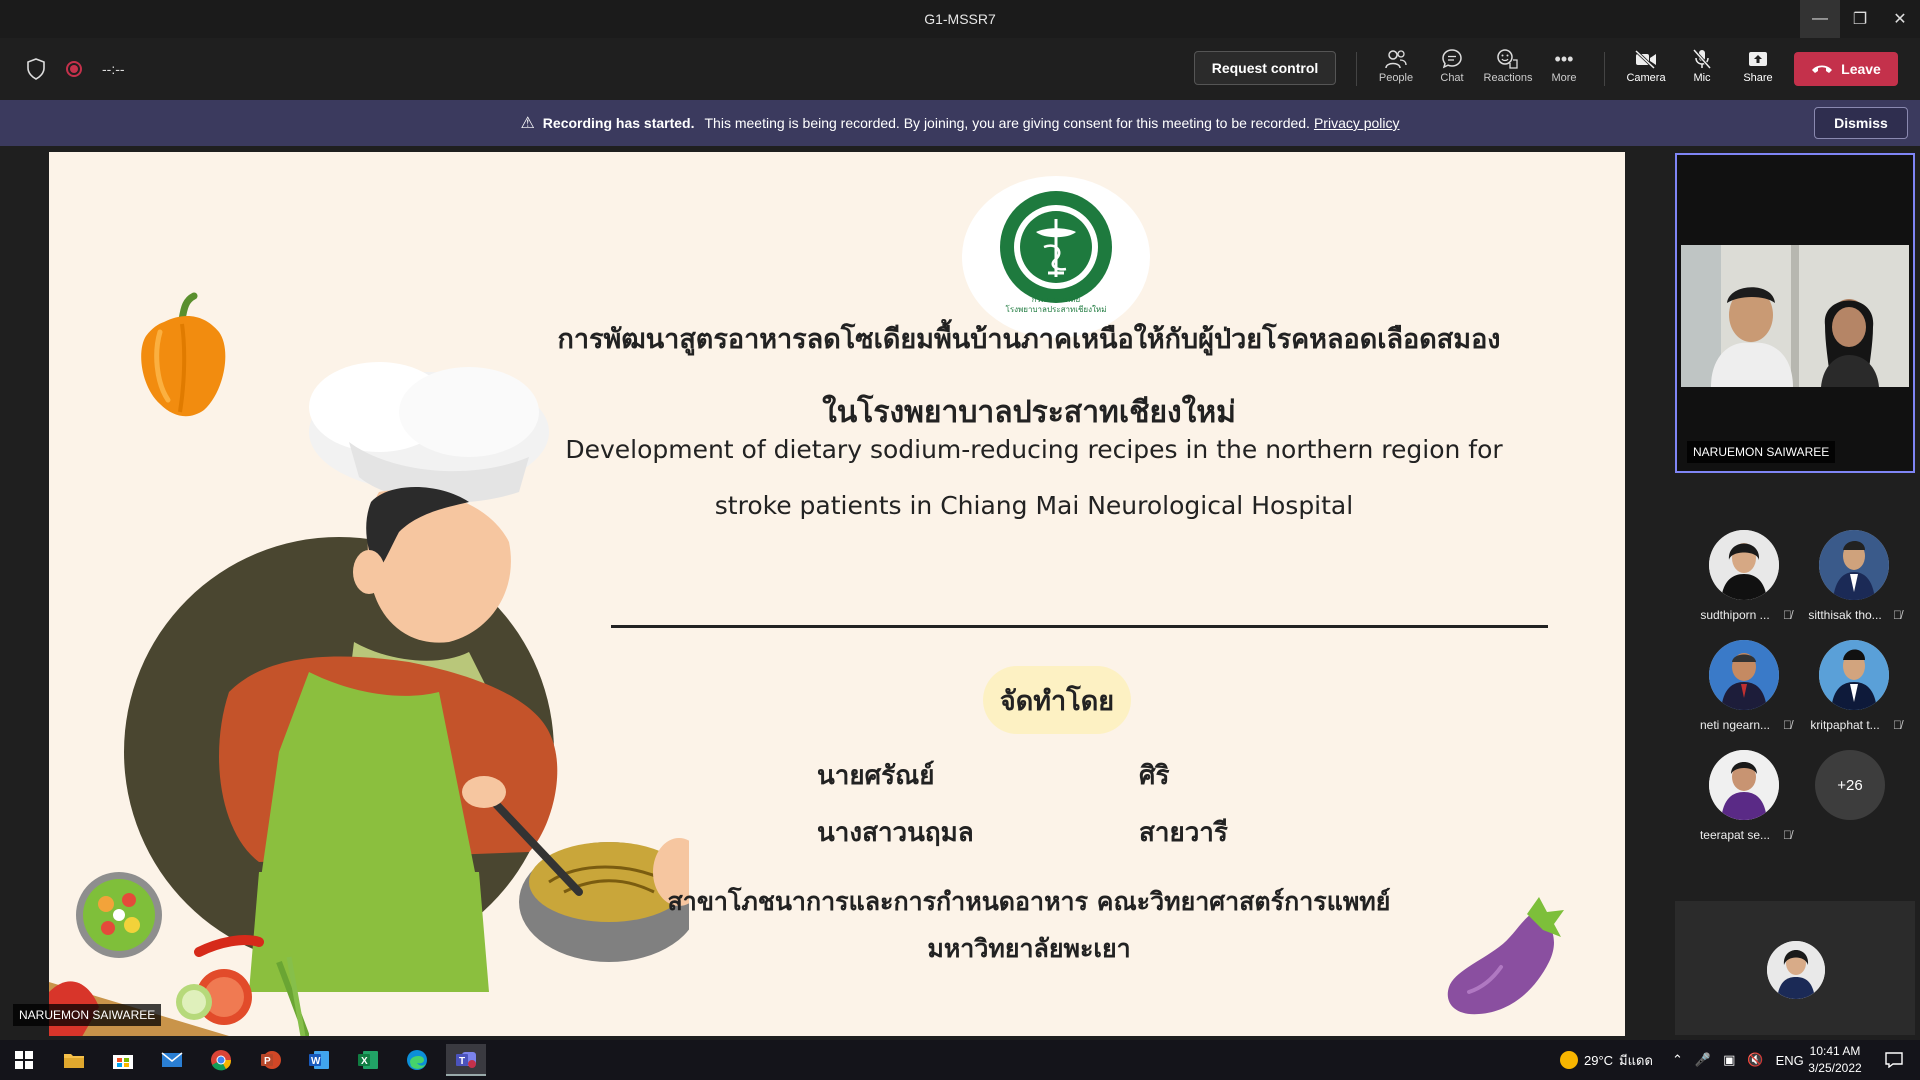 This screenshot has width=1920, height=1080. What do you see at coordinates (960, 19) in the screenshot?
I see `window-title: G1-MSSR7` at bounding box center [960, 19].